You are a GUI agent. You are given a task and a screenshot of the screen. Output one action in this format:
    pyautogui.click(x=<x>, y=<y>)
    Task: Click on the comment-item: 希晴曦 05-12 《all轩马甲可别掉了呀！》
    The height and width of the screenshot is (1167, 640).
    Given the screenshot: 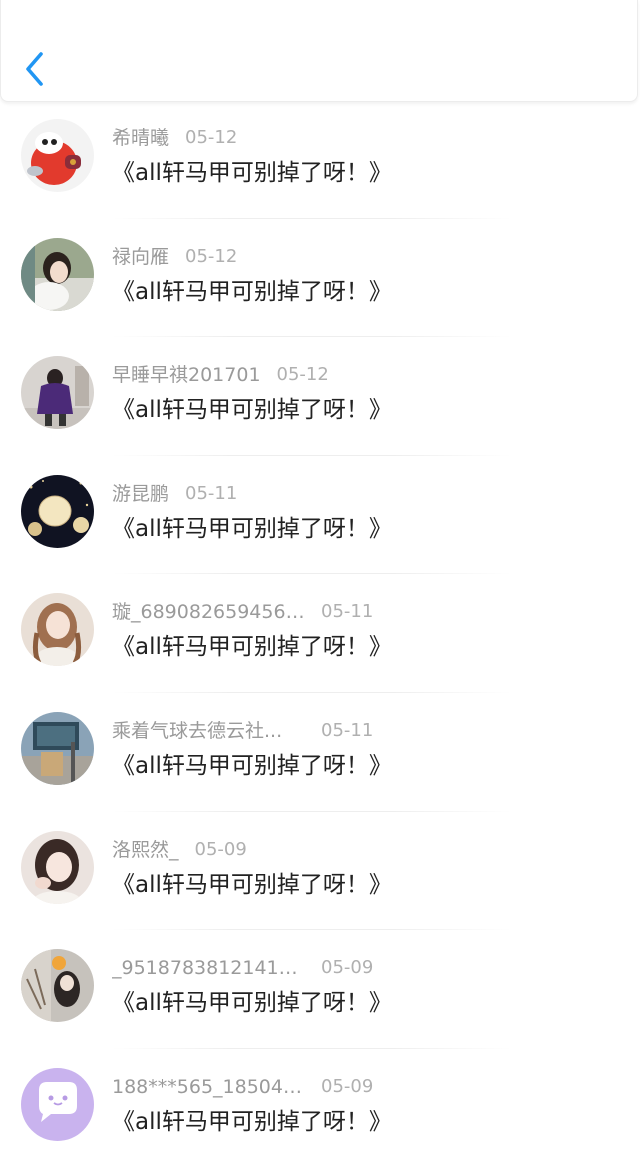 What is the action you would take?
    pyautogui.click(x=320, y=159)
    